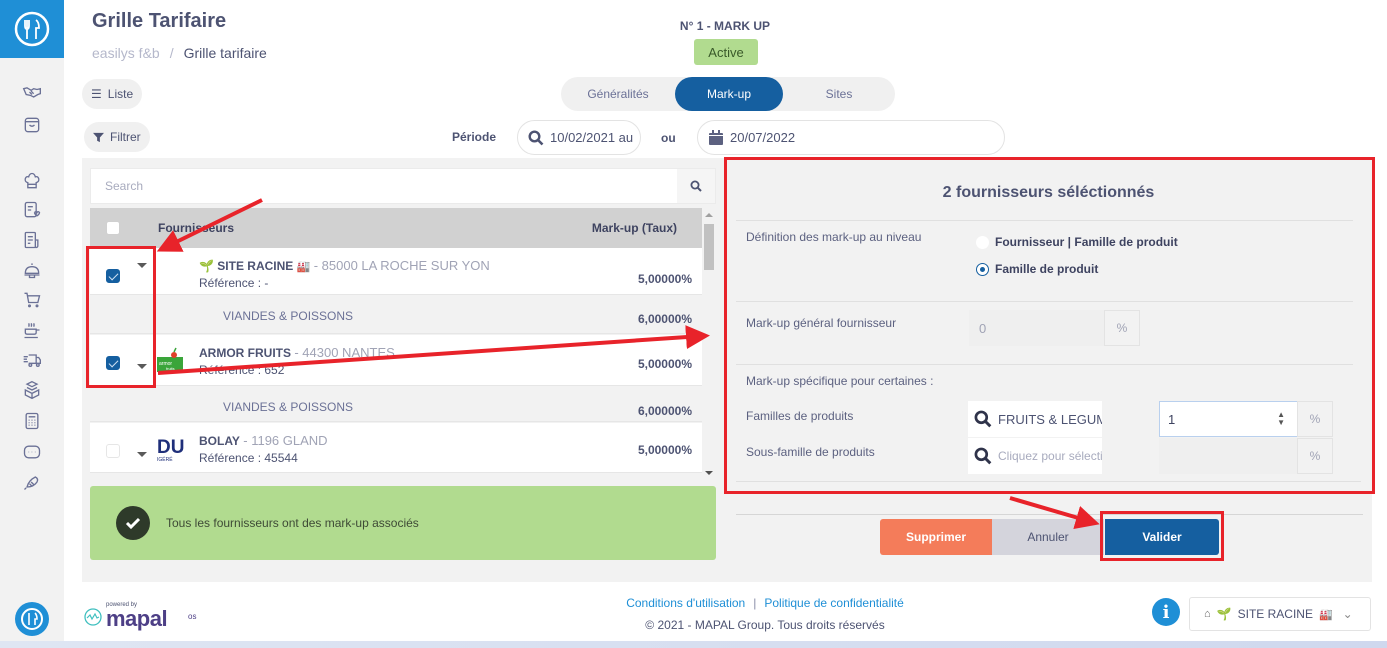 The image size is (1387, 648). Describe the element at coordinates (1207, 614) in the screenshot. I see `home-icon: ⌂` at that location.